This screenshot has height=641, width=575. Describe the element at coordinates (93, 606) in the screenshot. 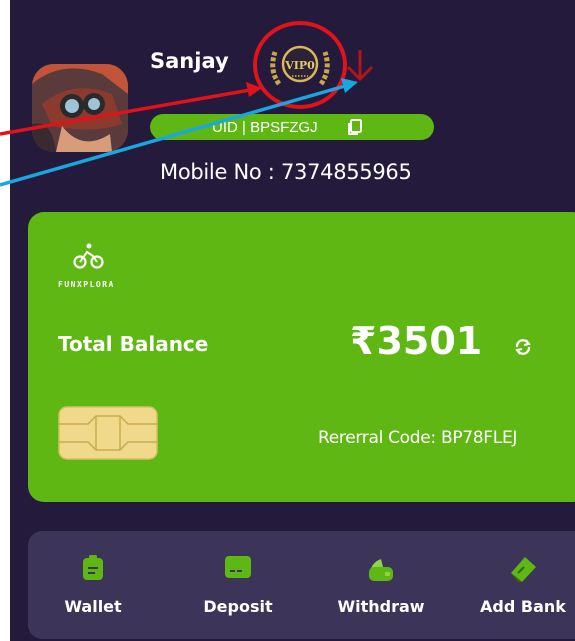

I see `wallet-label: Wallet` at that location.